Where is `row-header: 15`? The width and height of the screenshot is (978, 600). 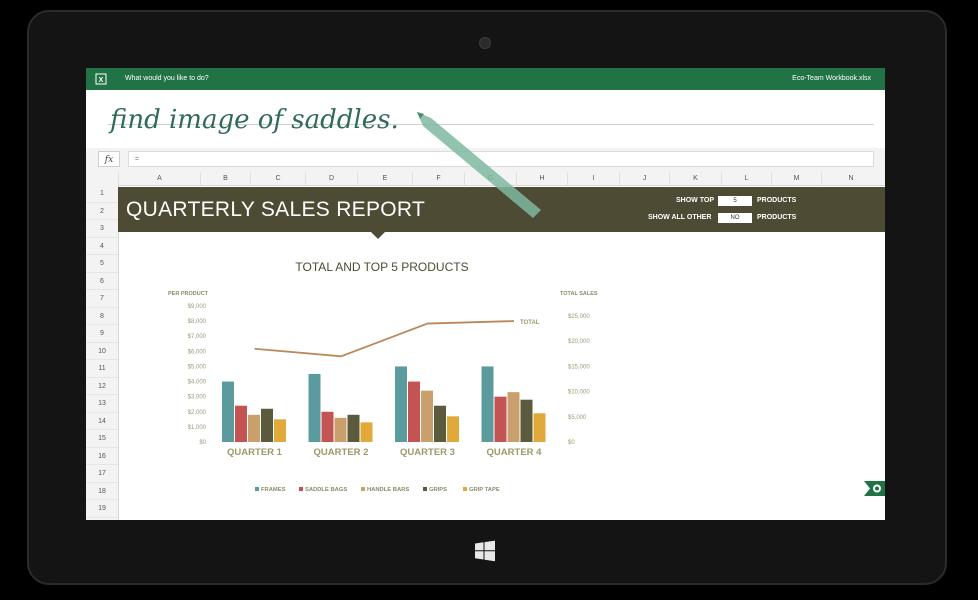 row-header: 15 is located at coordinates (102, 439).